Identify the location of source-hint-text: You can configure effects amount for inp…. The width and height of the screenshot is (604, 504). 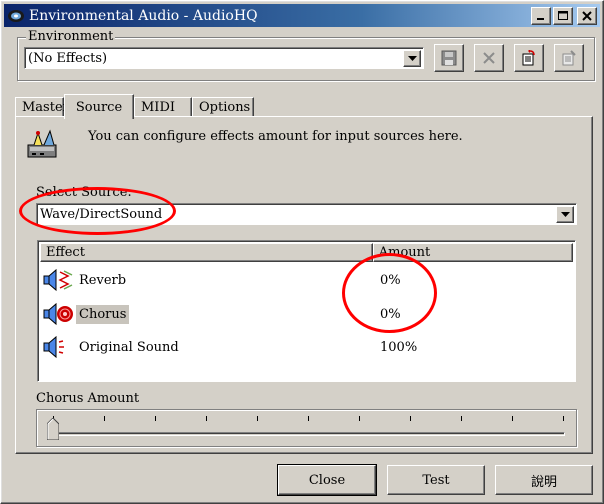
(275, 136).